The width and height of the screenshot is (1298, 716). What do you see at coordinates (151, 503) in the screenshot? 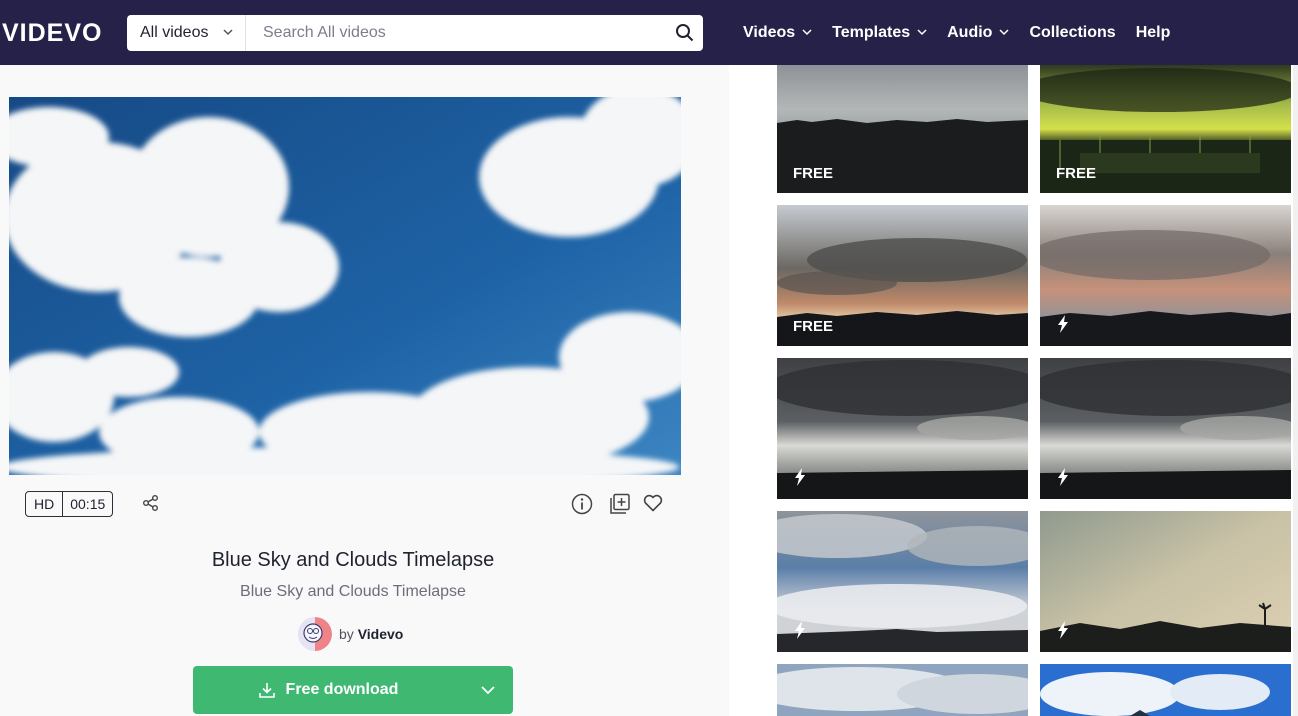
I see `share-icon` at bounding box center [151, 503].